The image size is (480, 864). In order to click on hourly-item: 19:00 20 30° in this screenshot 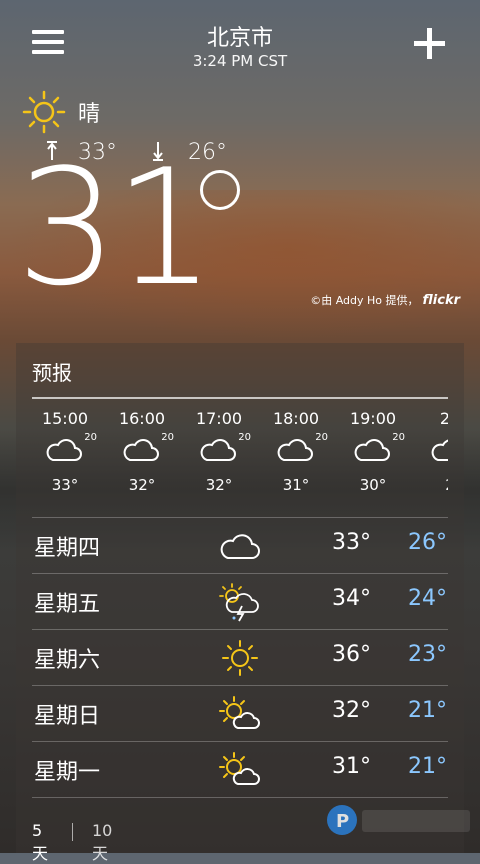, I will do `click(373, 446)`.